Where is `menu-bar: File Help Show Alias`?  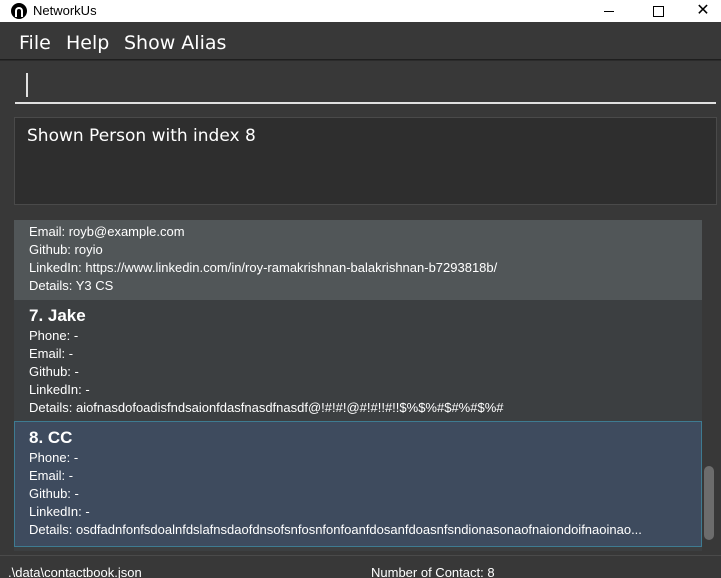
menu-bar: File Help Show Alias is located at coordinates (360, 41).